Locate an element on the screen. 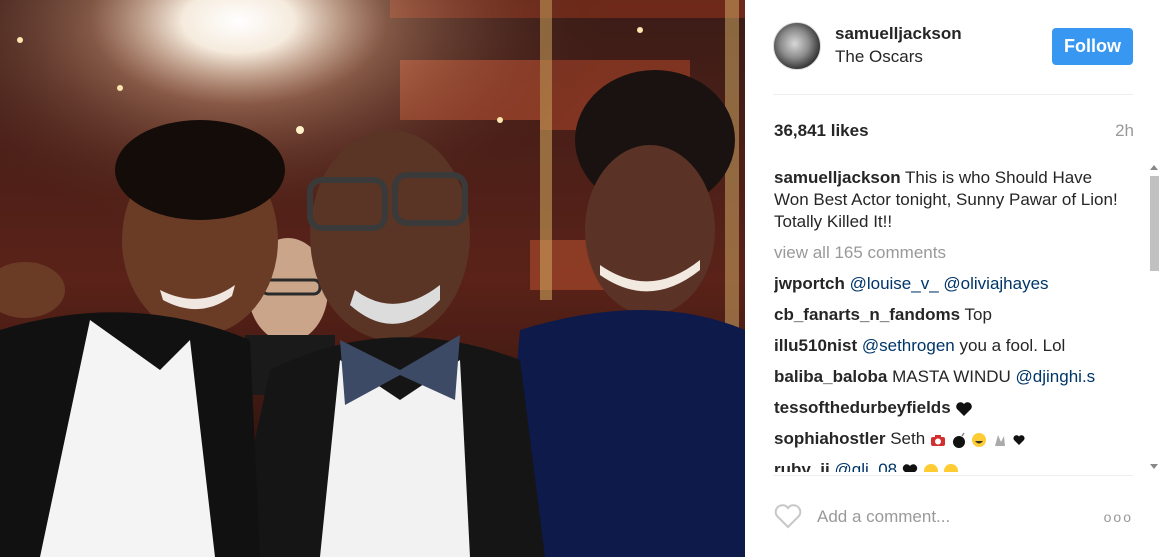  avatar is located at coordinates (797, 46).